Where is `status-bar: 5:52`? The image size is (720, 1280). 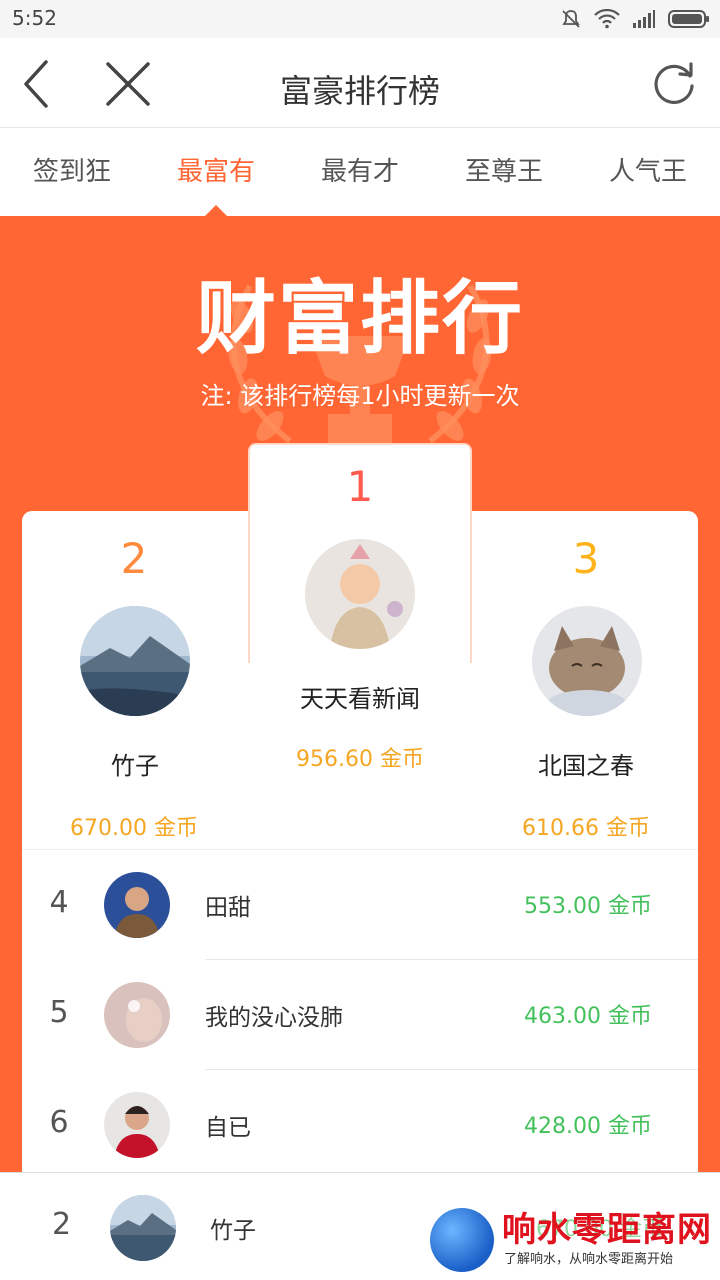
status-bar: 5:52 is located at coordinates (360, 19).